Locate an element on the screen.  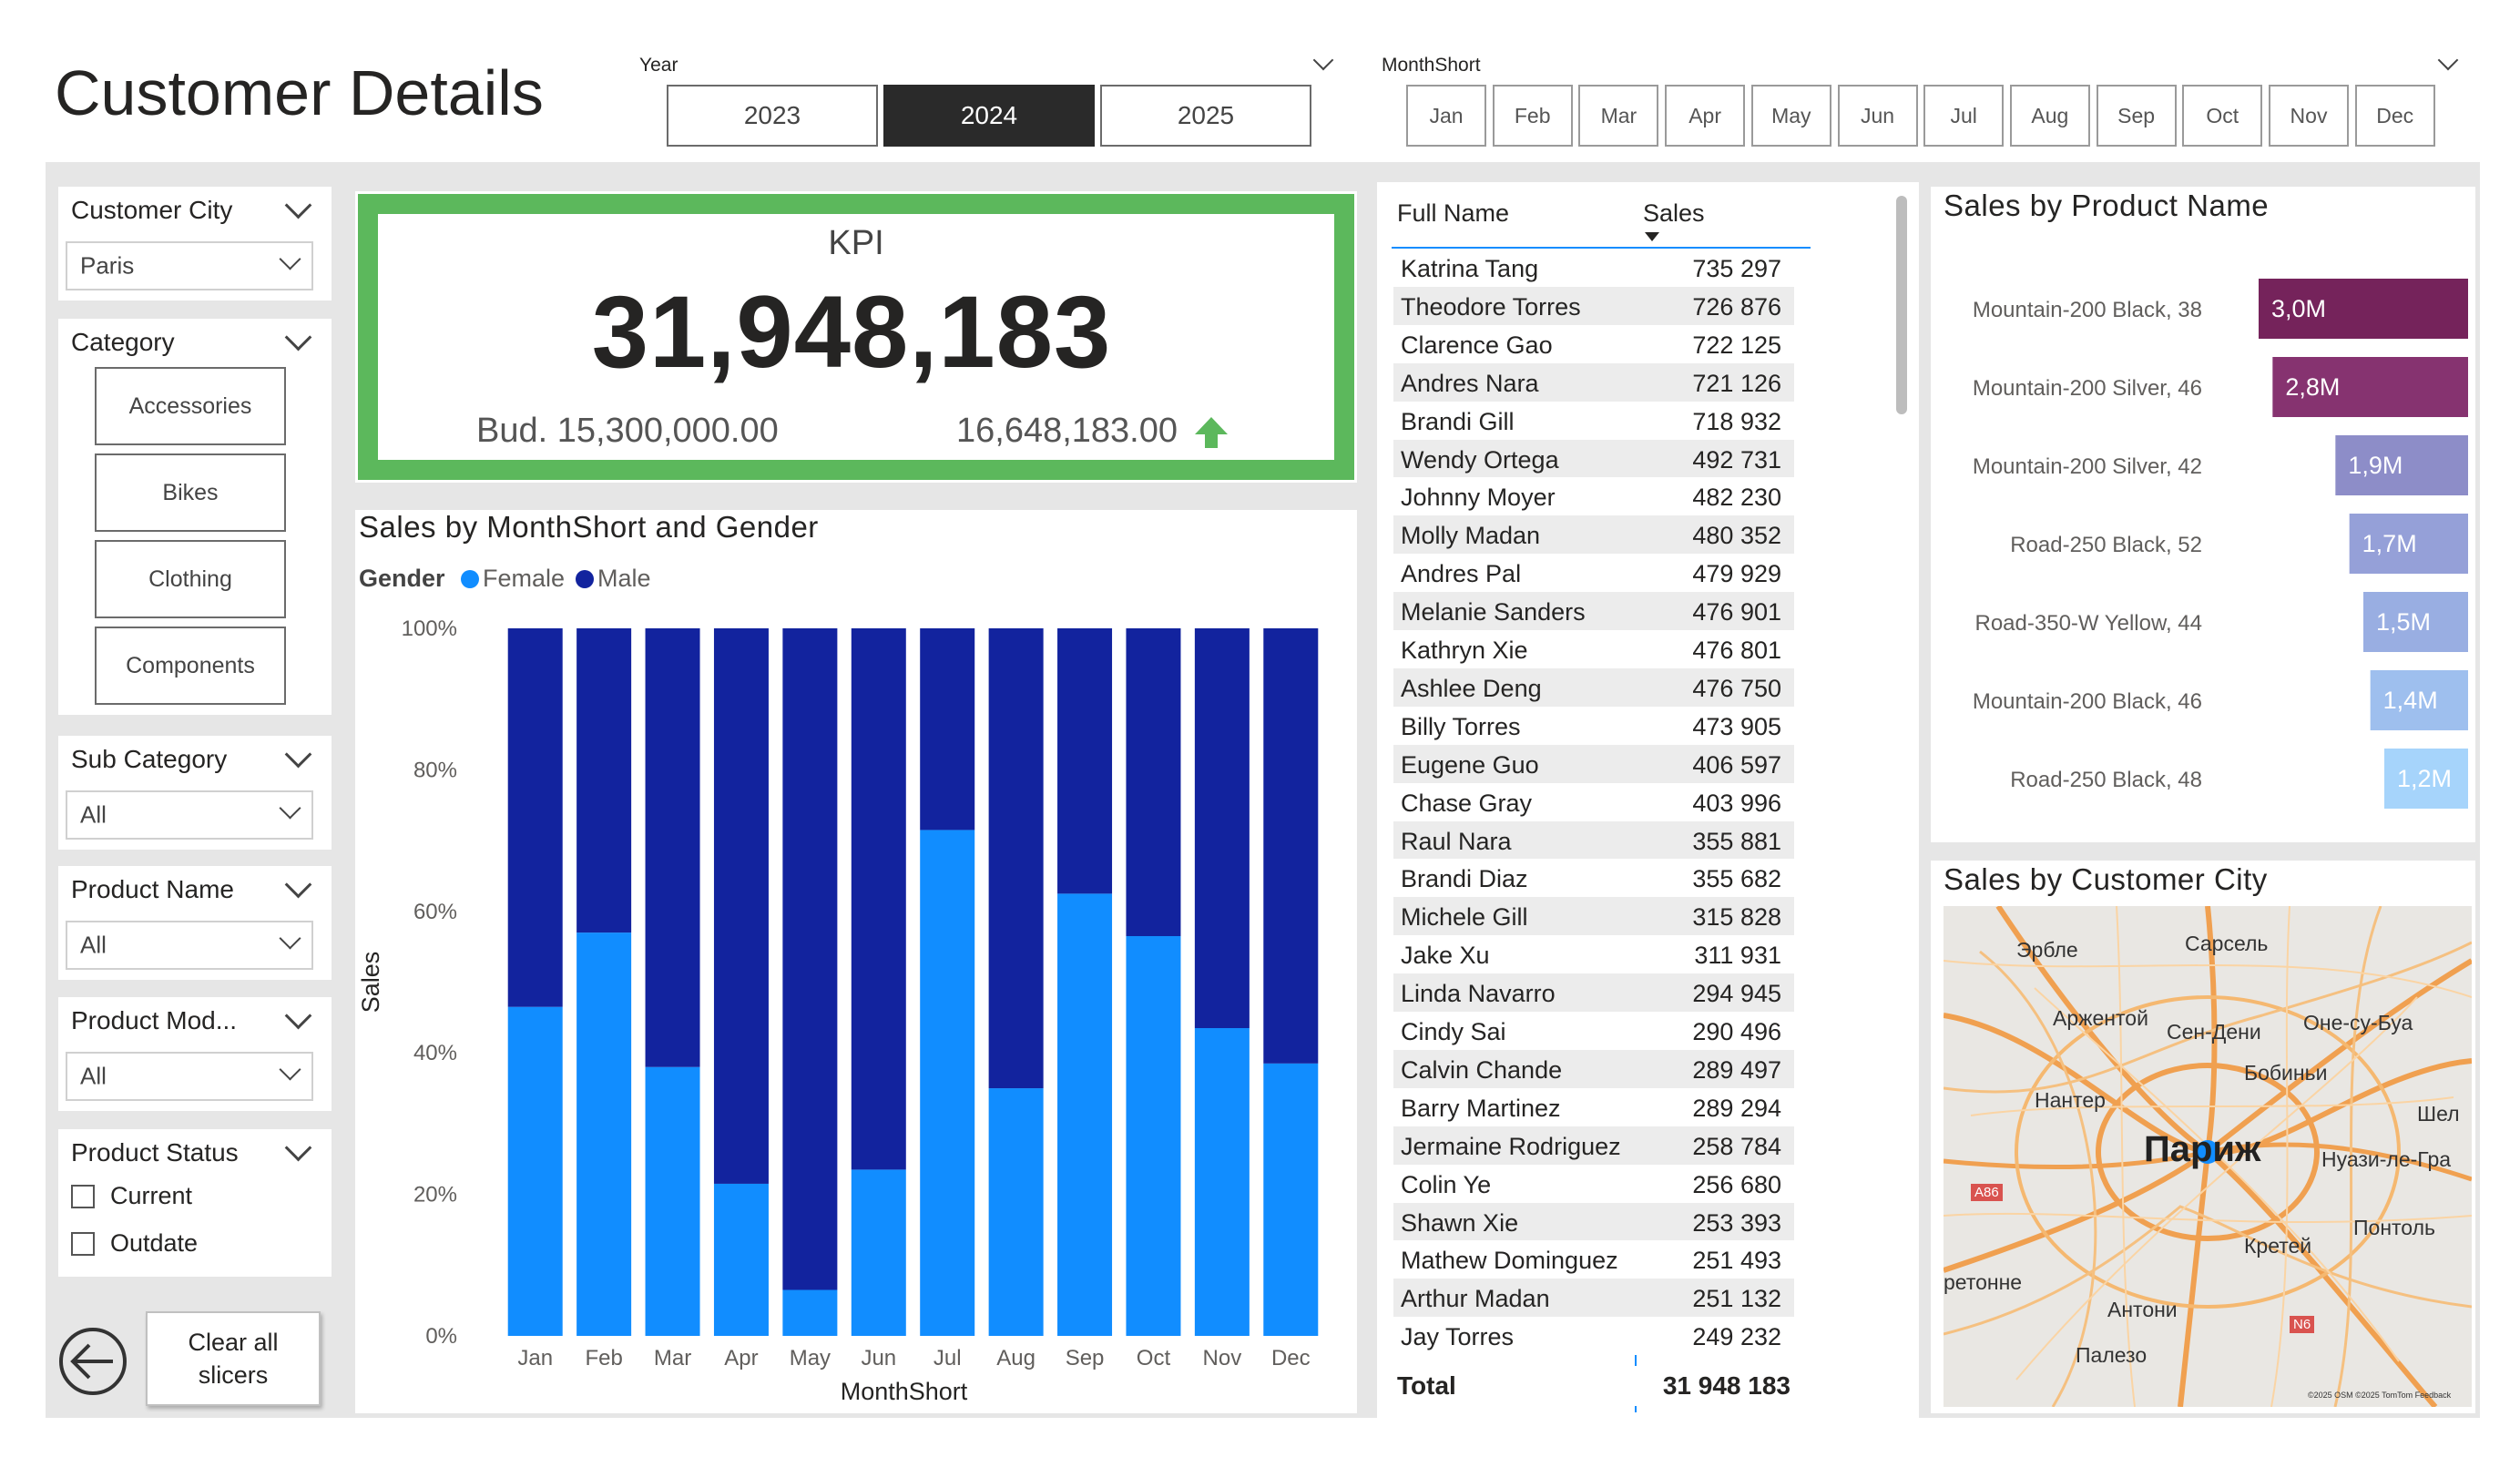
year-tile-2025: 2025 is located at coordinates (1206, 116).